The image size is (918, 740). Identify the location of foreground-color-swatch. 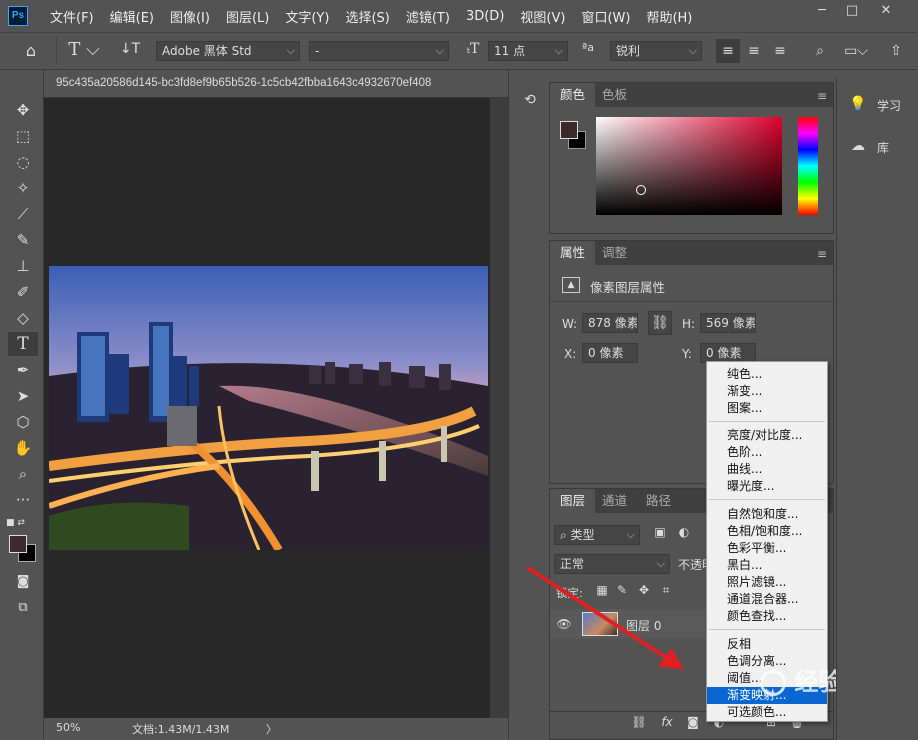
(18, 544).